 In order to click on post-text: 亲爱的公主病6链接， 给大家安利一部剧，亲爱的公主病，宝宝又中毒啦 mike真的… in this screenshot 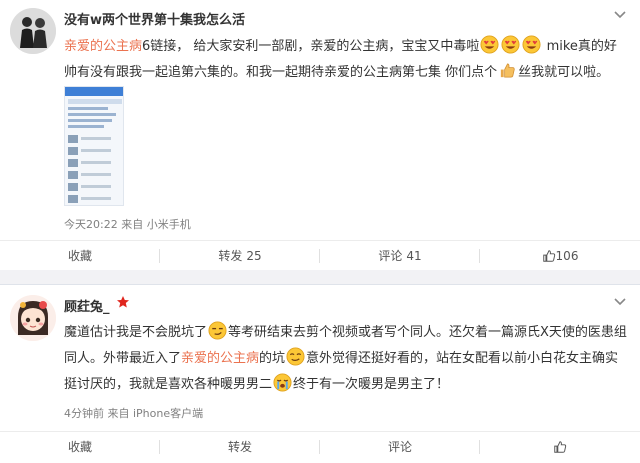, I will do `click(346, 60)`.